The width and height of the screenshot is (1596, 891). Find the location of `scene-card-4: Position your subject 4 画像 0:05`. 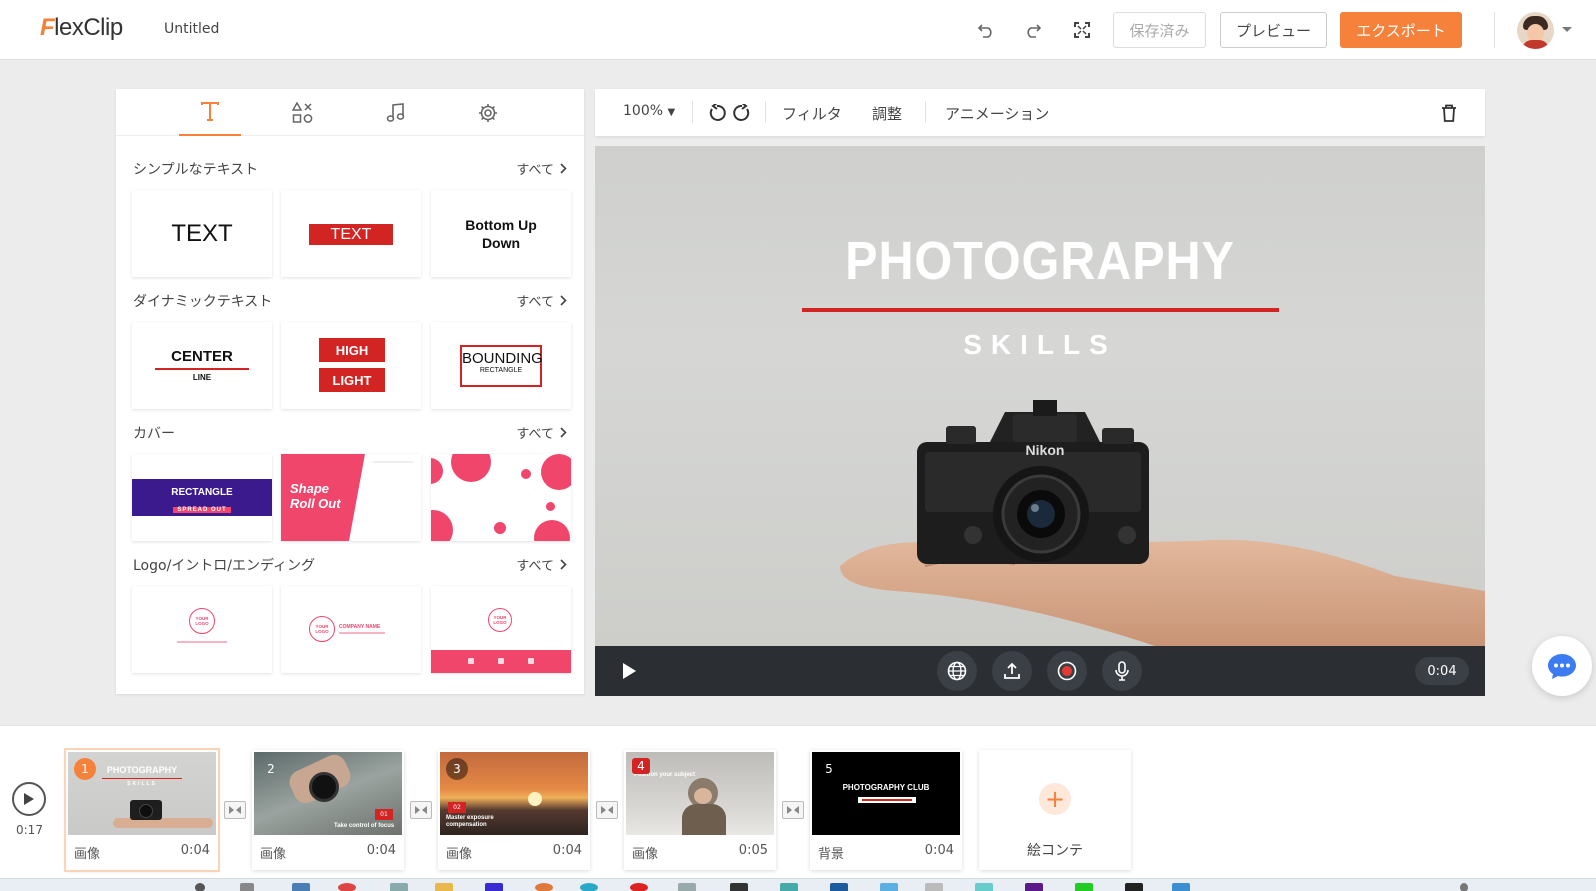

scene-card-4: Position your subject 4 画像 0:05 is located at coordinates (700, 810).